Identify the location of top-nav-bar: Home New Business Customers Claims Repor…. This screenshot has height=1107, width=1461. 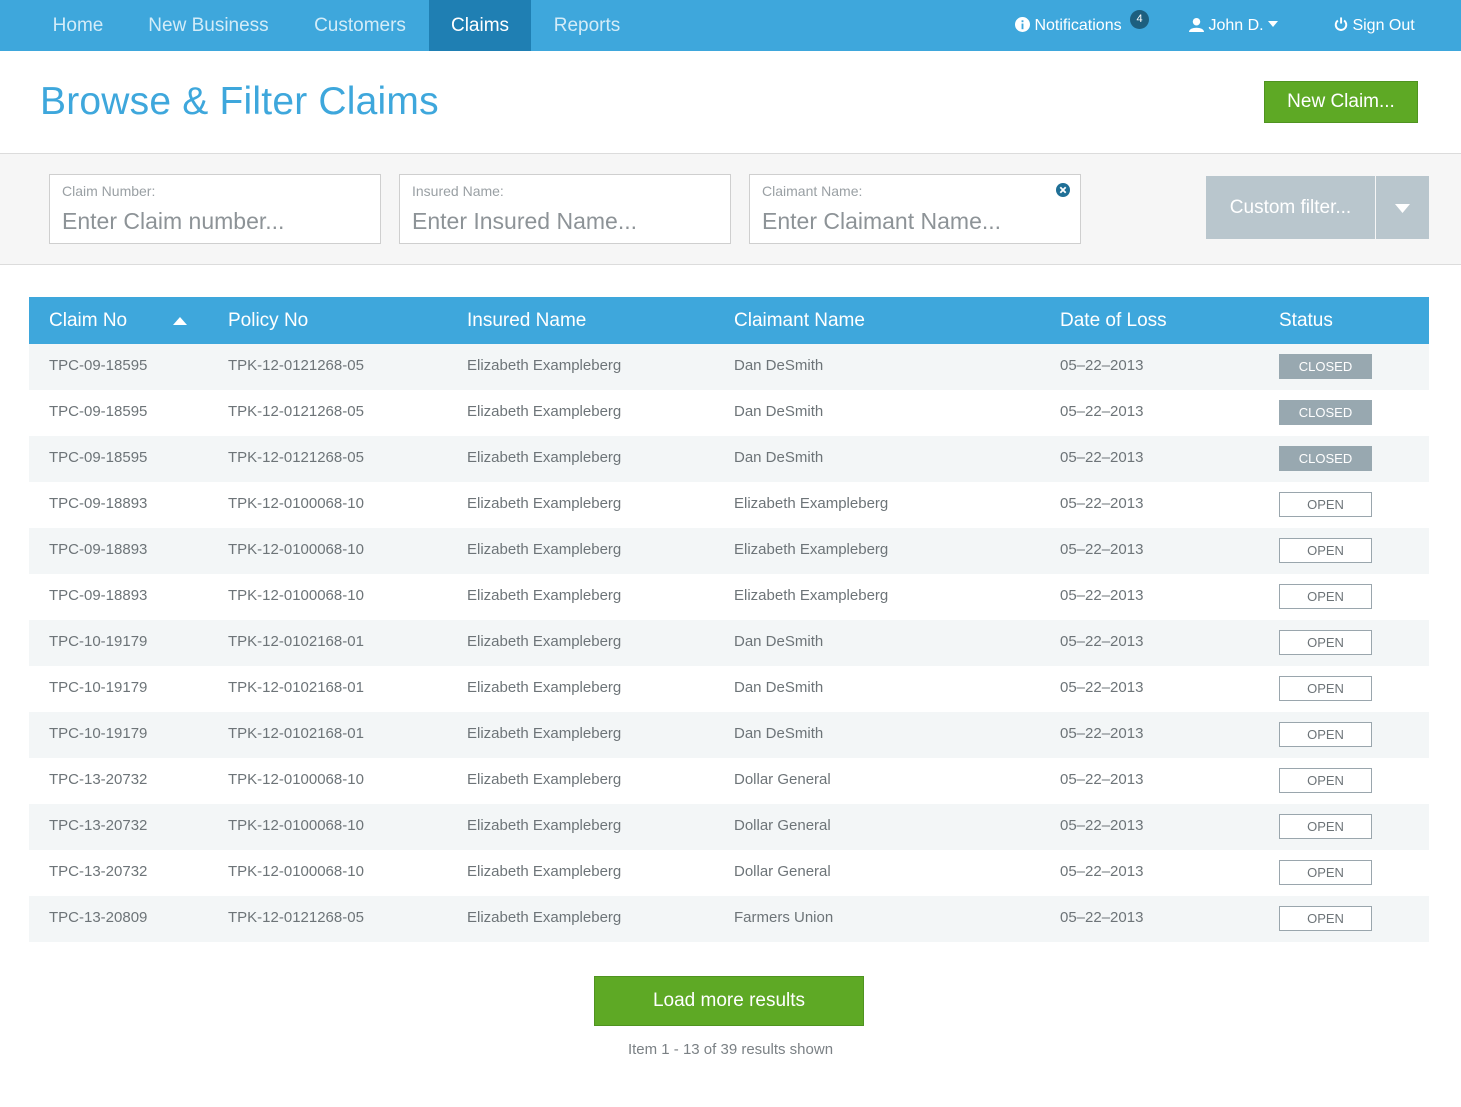
(730, 25).